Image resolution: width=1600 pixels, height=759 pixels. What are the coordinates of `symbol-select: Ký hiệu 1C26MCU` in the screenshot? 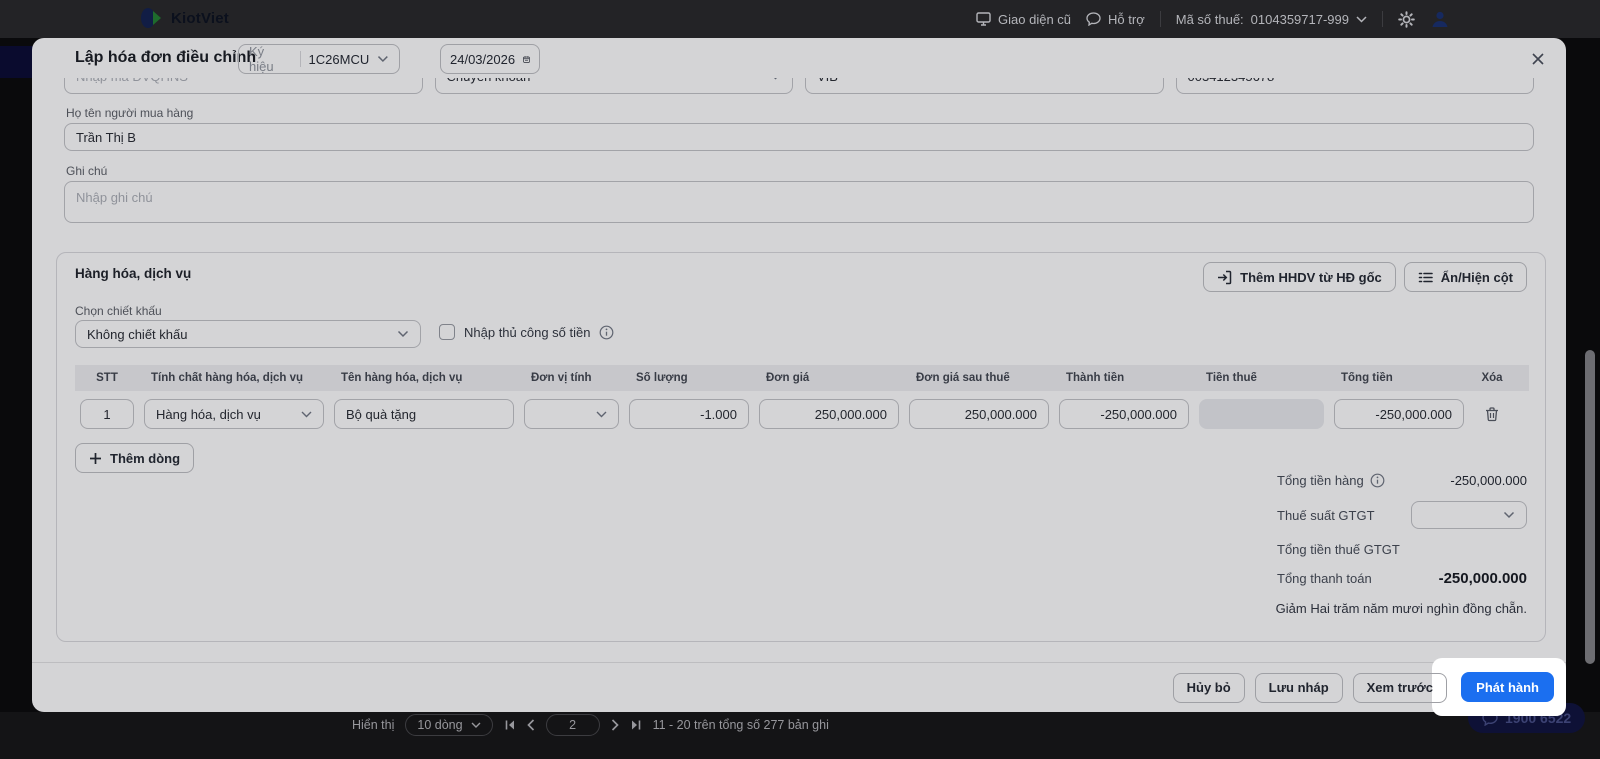 It's located at (319, 59).